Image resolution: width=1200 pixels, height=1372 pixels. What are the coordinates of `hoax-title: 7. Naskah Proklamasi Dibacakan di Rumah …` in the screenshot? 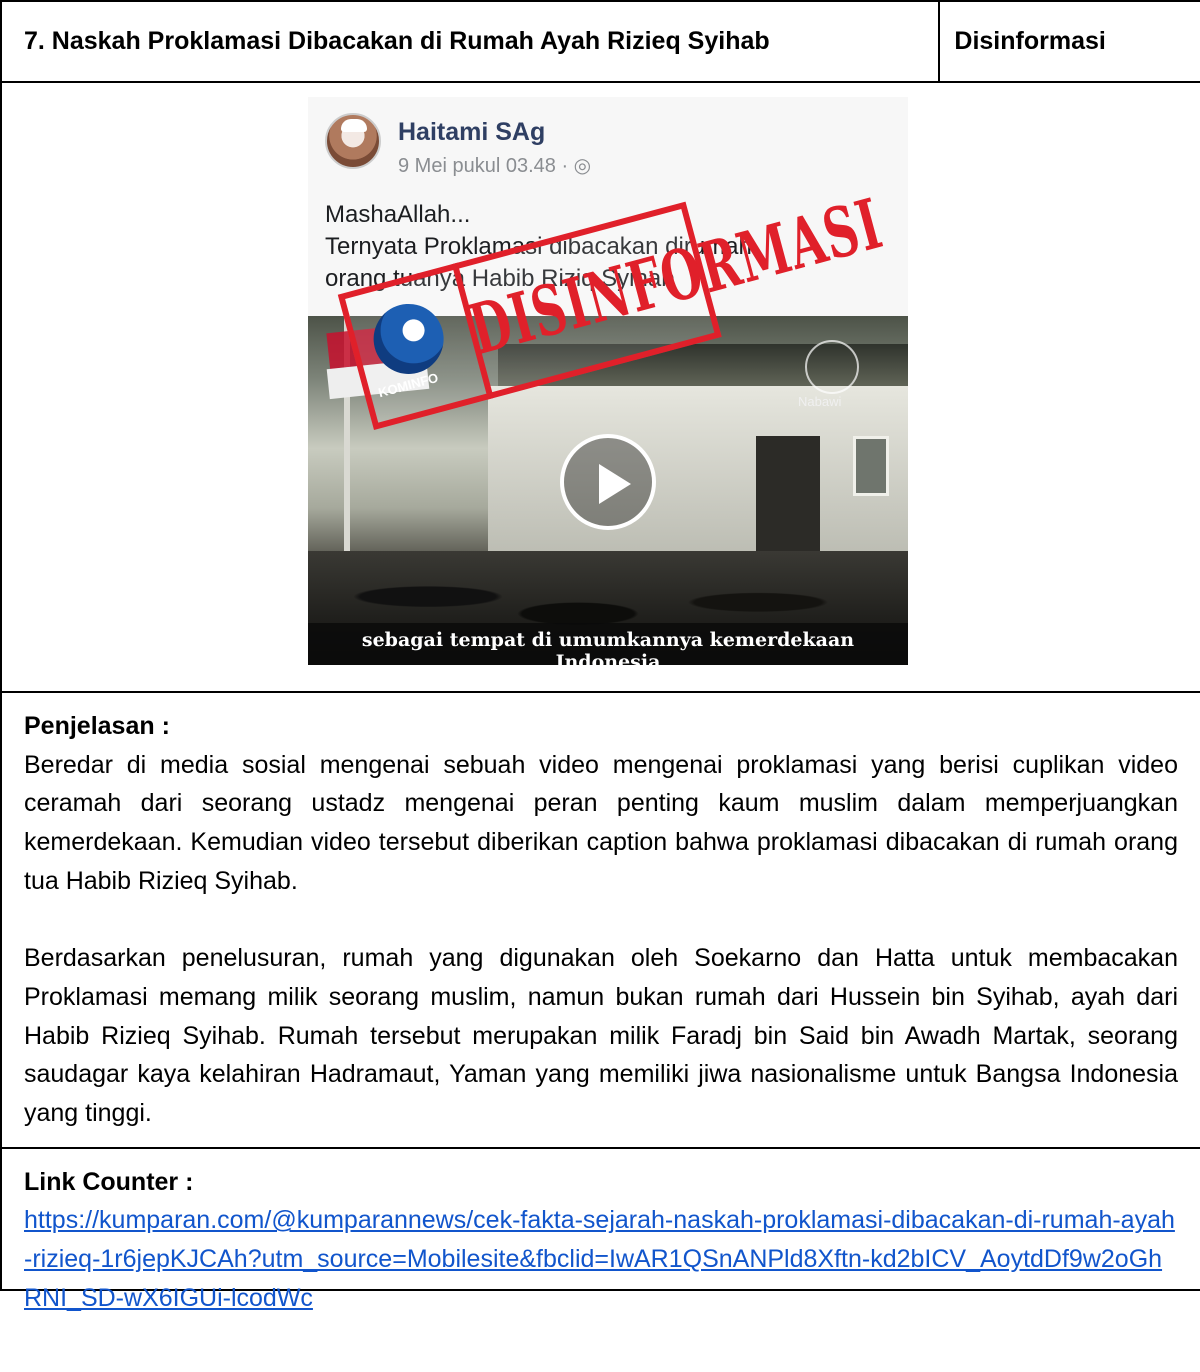 It's located at (471, 41).